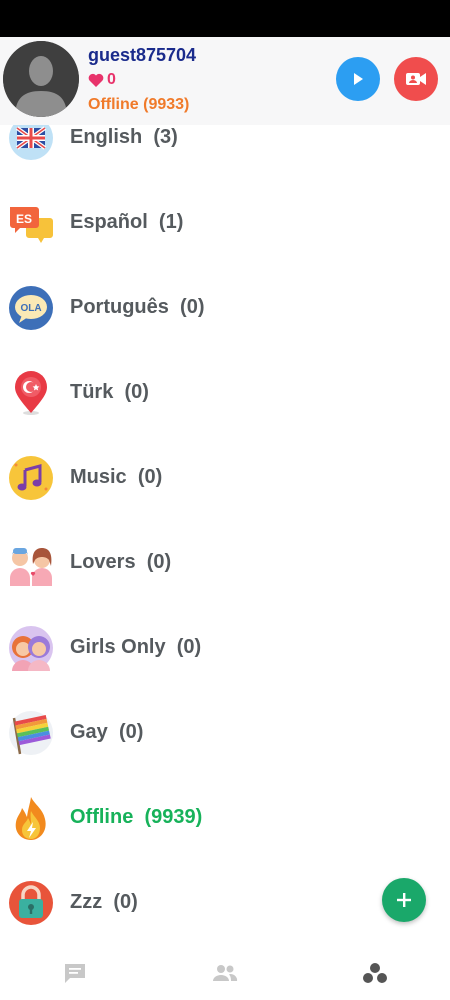 This screenshot has width=450, height=1000. What do you see at coordinates (142, 55) in the screenshot?
I see `username: guest875704` at bounding box center [142, 55].